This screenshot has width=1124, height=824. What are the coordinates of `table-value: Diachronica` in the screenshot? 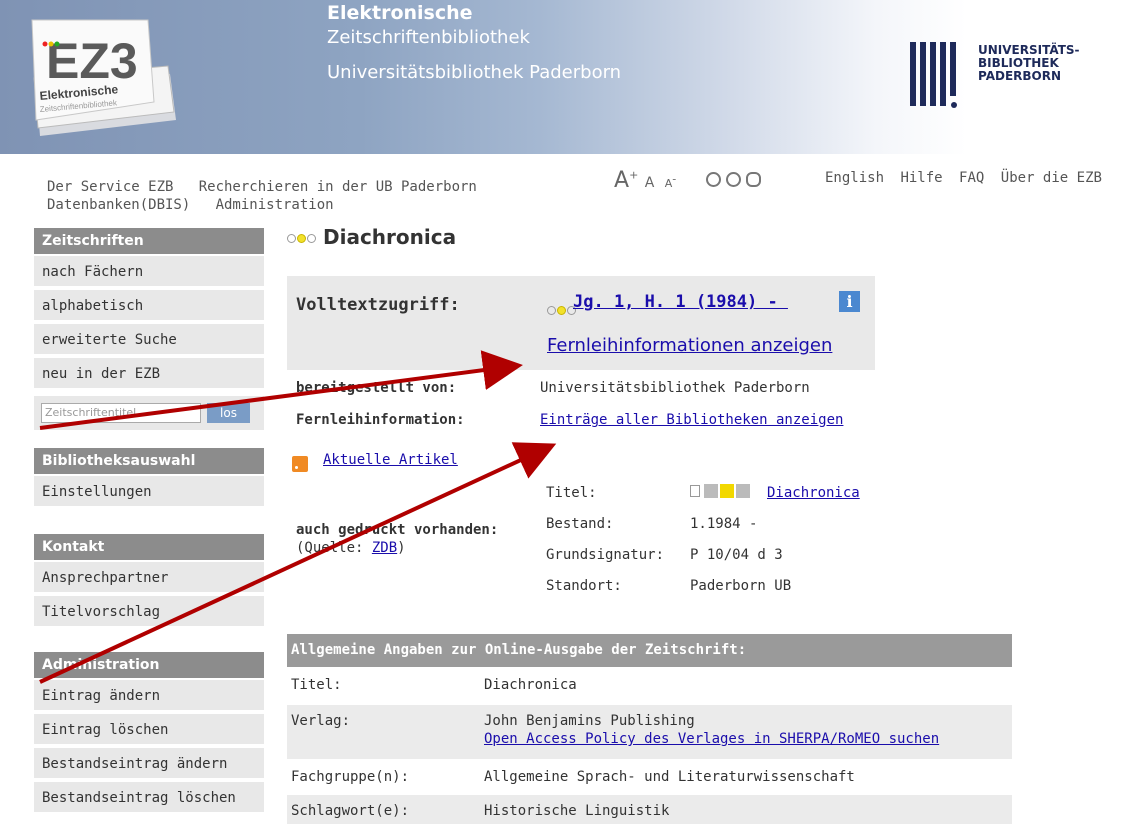 It's located at (530, 685).